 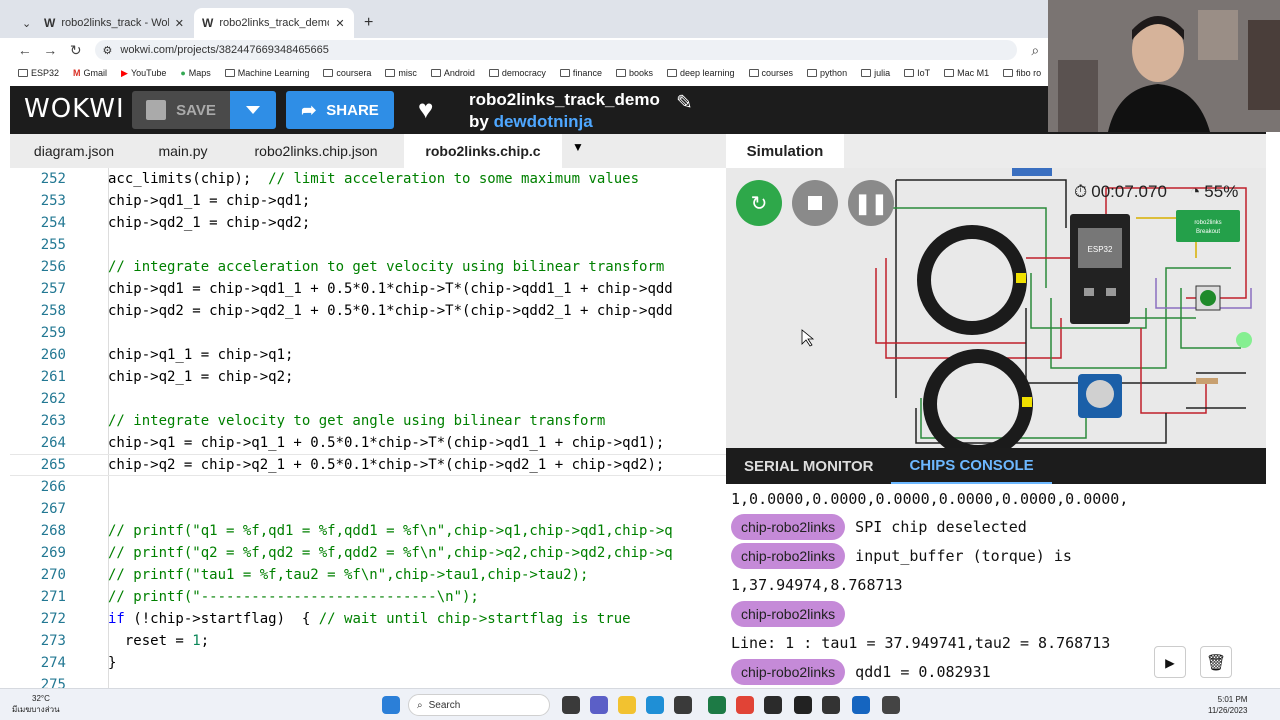 What do you see at coordinates (770, 73) in the screenshot?
I see `bookmark-courses: courses` at bounding box center [770, 73].